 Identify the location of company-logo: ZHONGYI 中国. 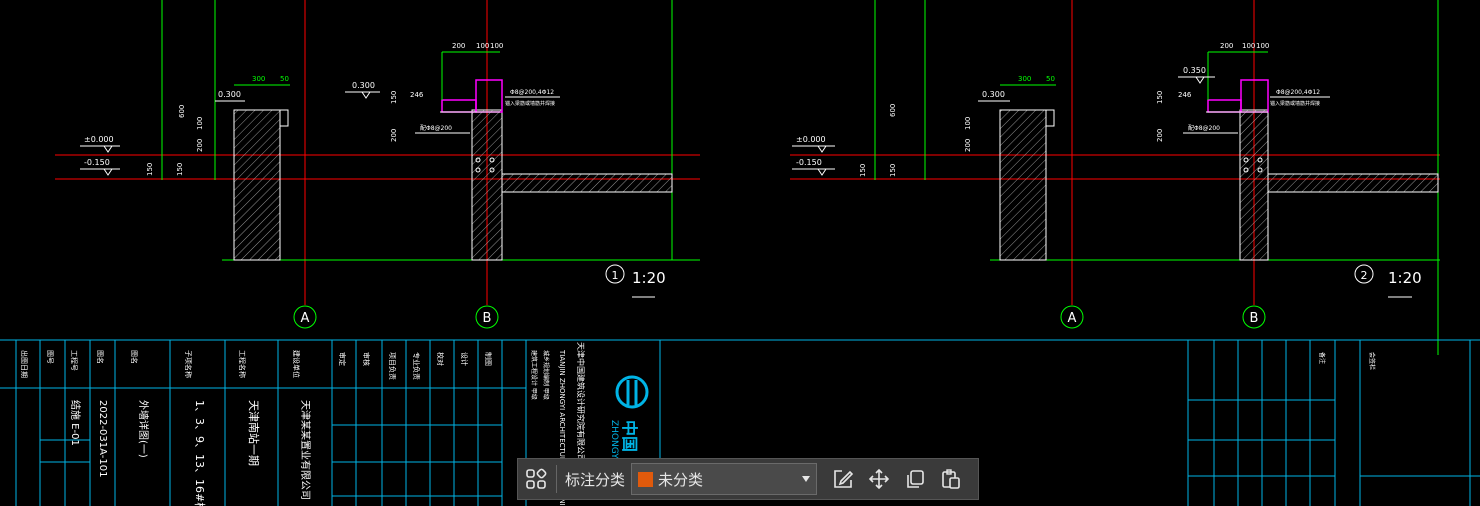
(629, 418).